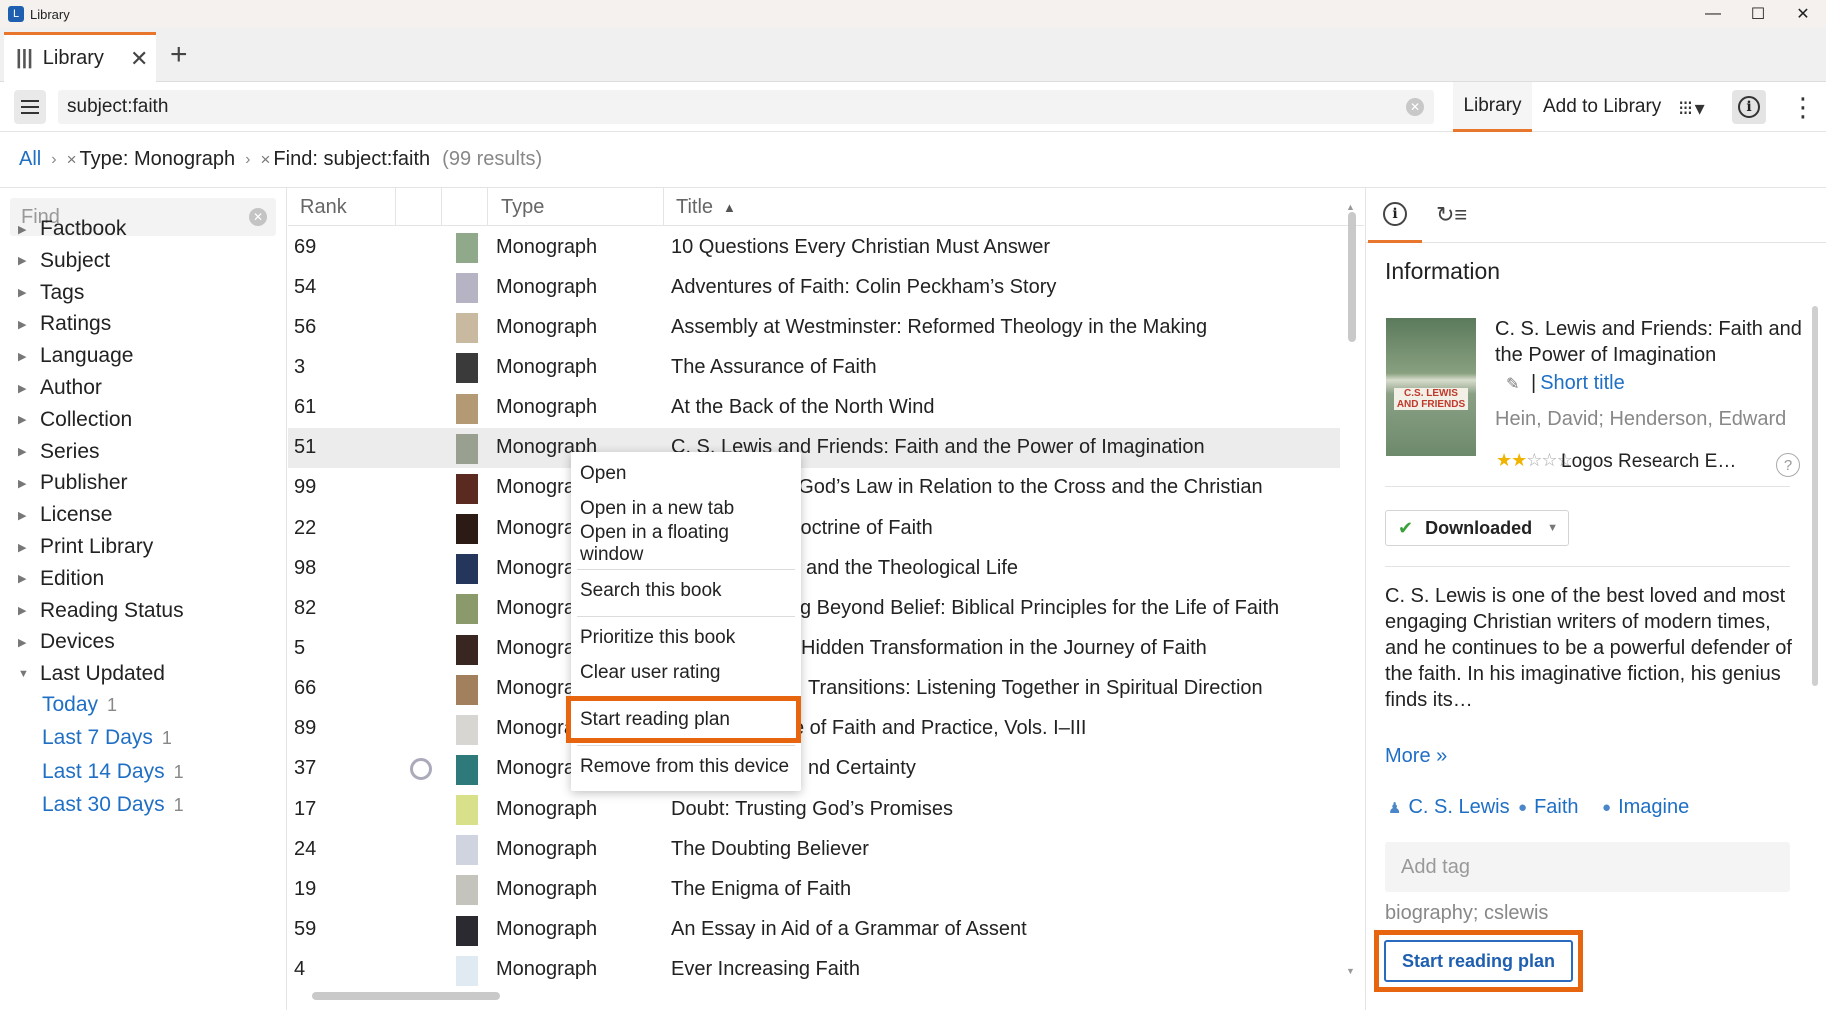 The height and width of the screenshot is (1010, 1826). Describe the element at coordinates (1815, 496) in the screenshot. I see `info-panel-scrollbar` at that location.